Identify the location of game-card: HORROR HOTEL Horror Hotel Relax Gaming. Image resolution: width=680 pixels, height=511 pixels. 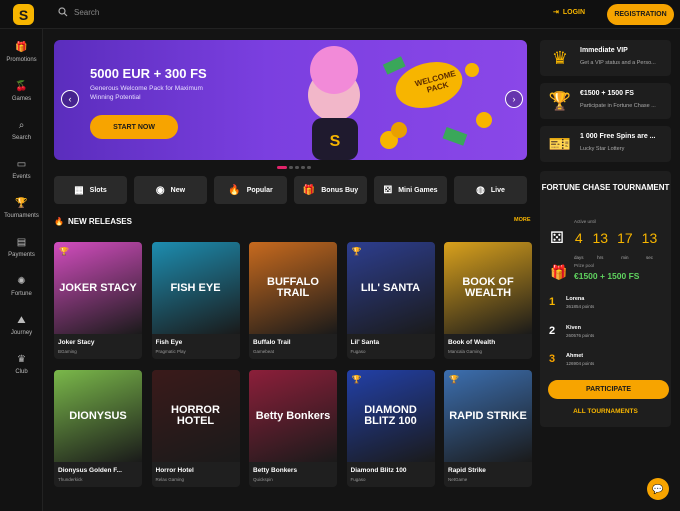
(195, 428).